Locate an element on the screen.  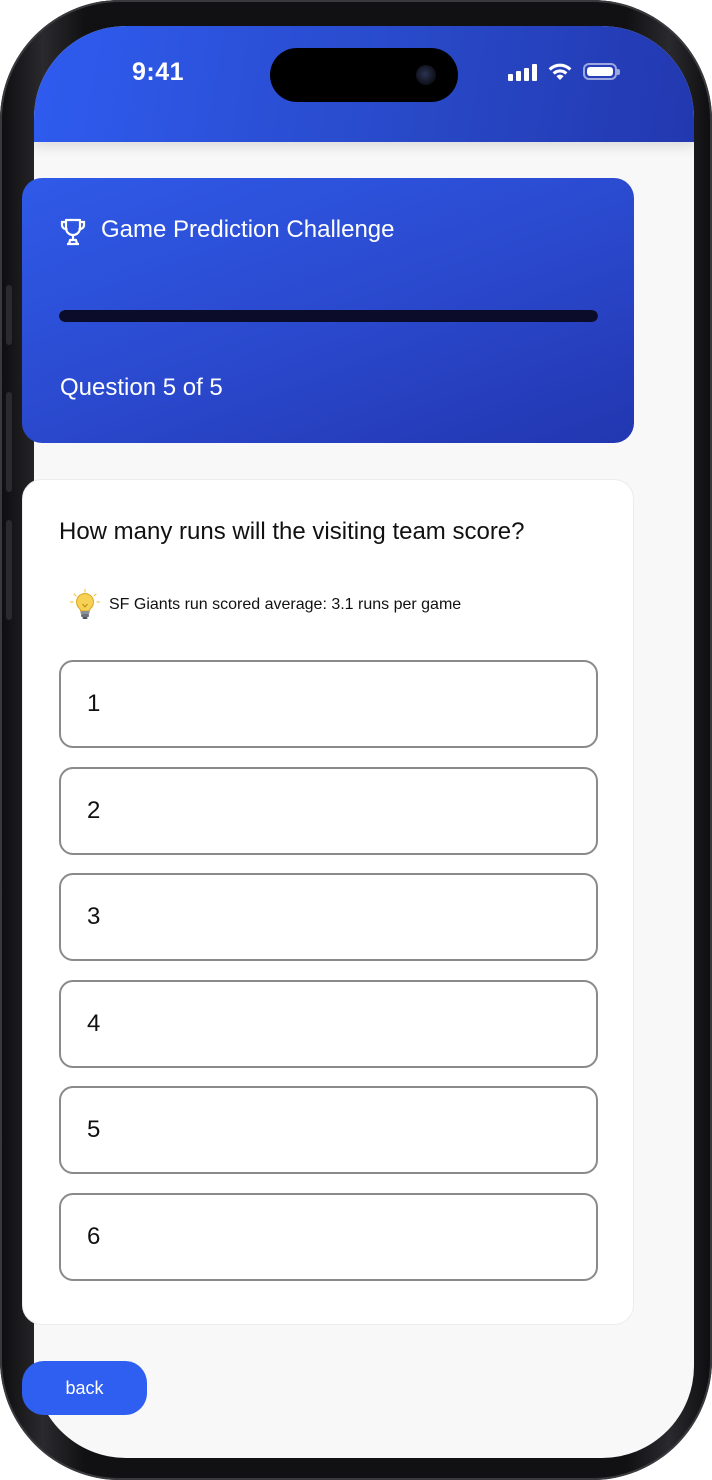
status-time: 9:41 is located at coordinates (158, 72).